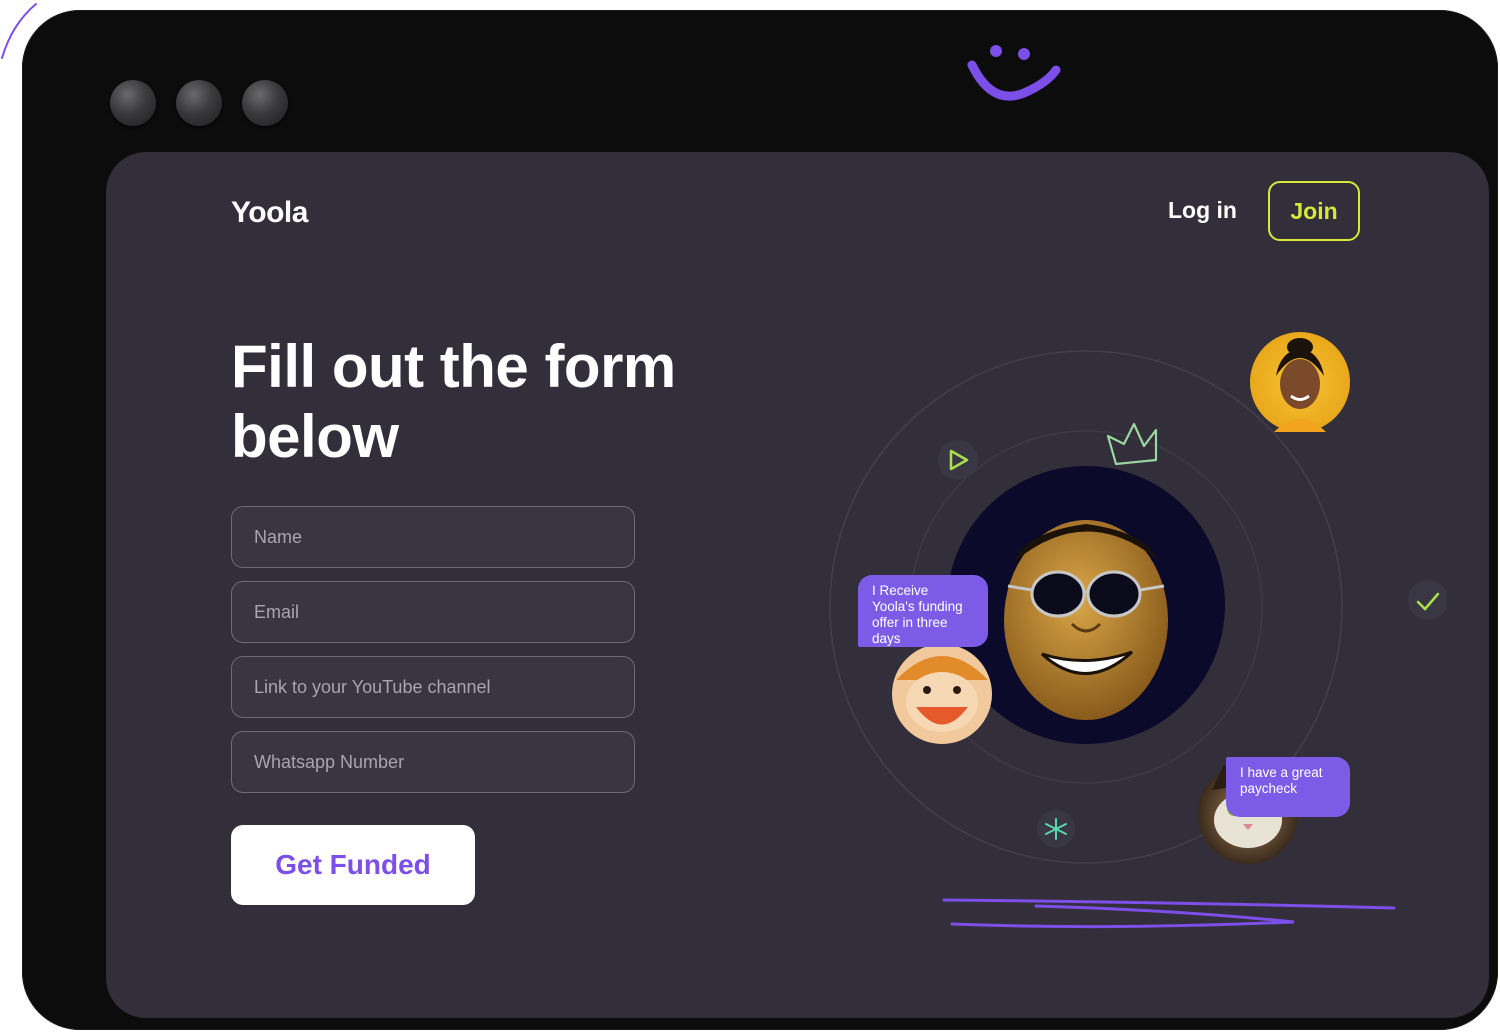 This screenshot has width=1500, height=1033. I want to click on join-button: Join, so click(1314, 211).